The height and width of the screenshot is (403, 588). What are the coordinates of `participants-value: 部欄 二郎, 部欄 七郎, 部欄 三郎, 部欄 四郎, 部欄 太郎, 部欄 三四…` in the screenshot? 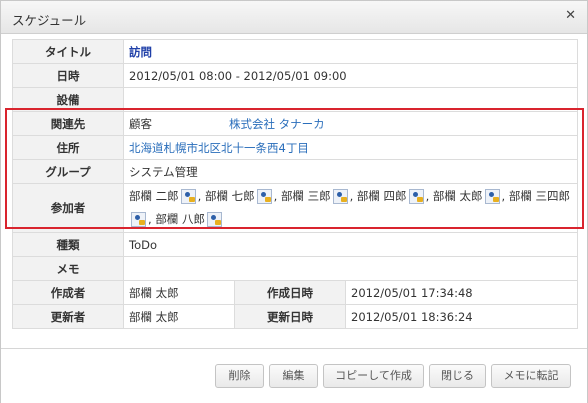 It's located at (350, 208).